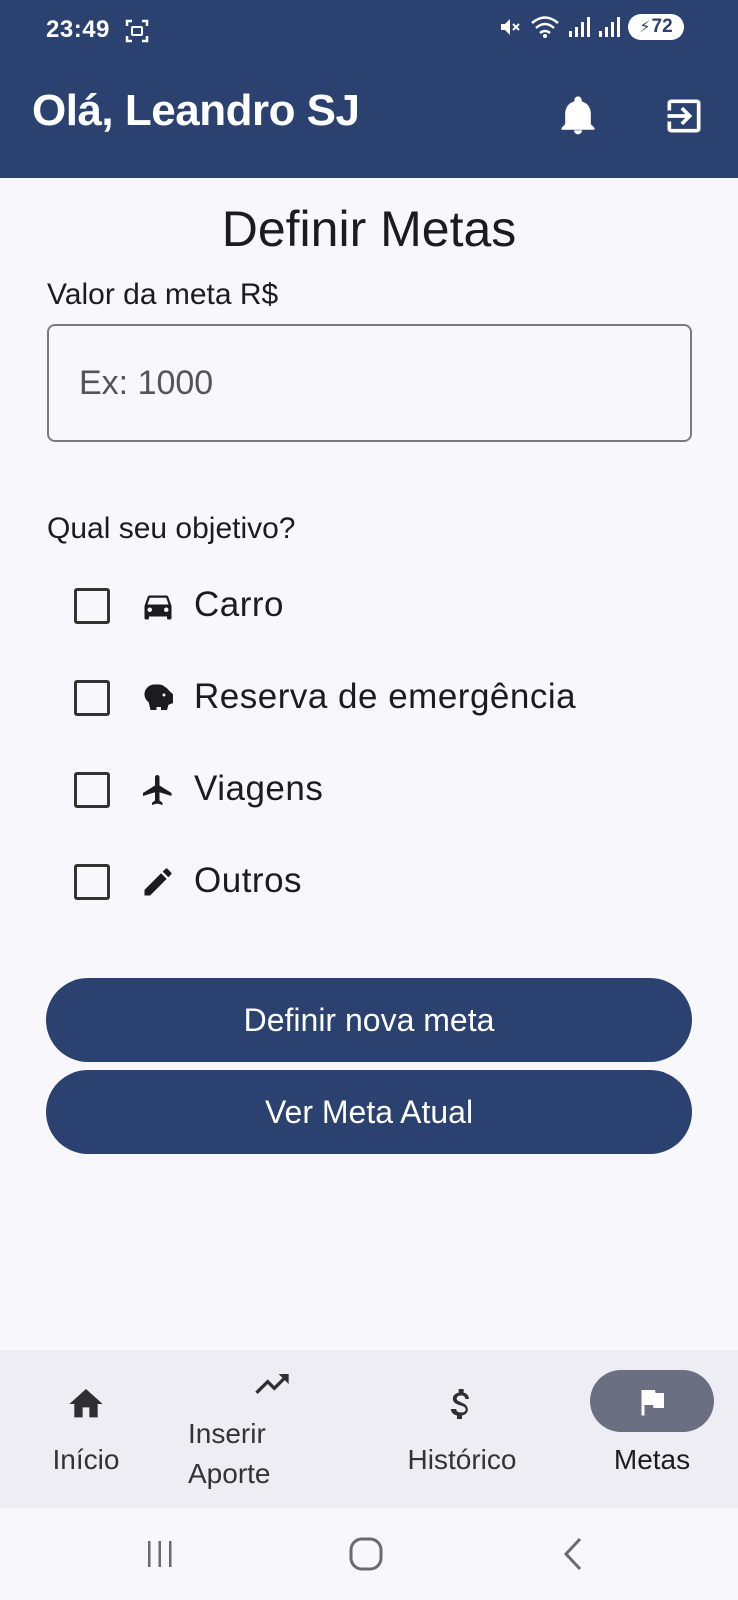 This screenshot has width=738, height=1600. I want to click on option-reserva: Reserva de emergência, so click(325, 697).